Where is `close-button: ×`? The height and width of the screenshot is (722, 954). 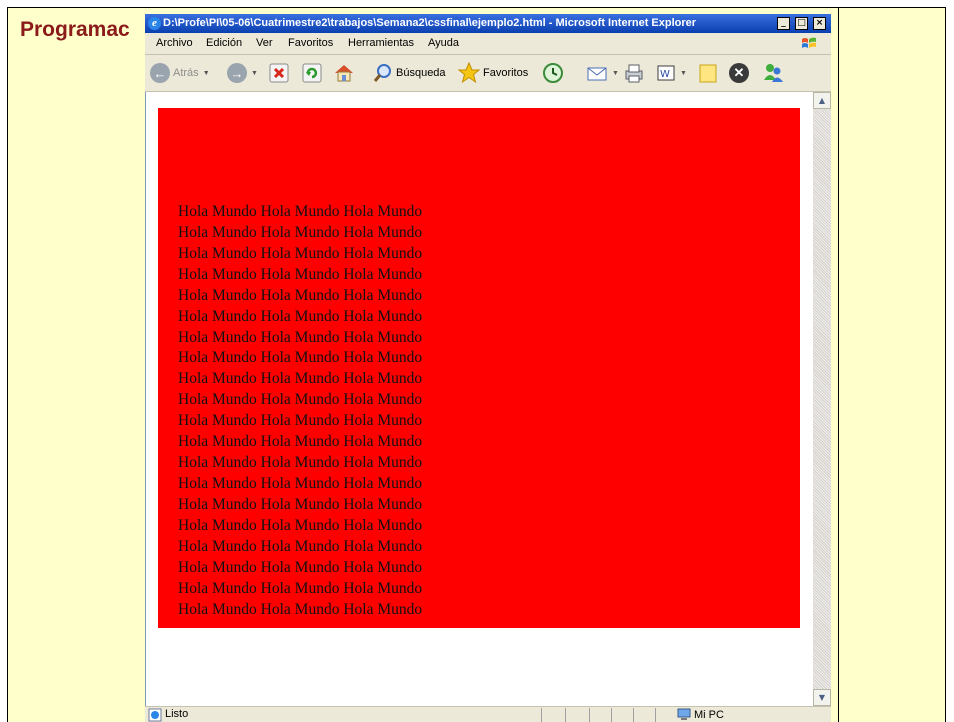 close-button: × is located at coordinates (819, 23).